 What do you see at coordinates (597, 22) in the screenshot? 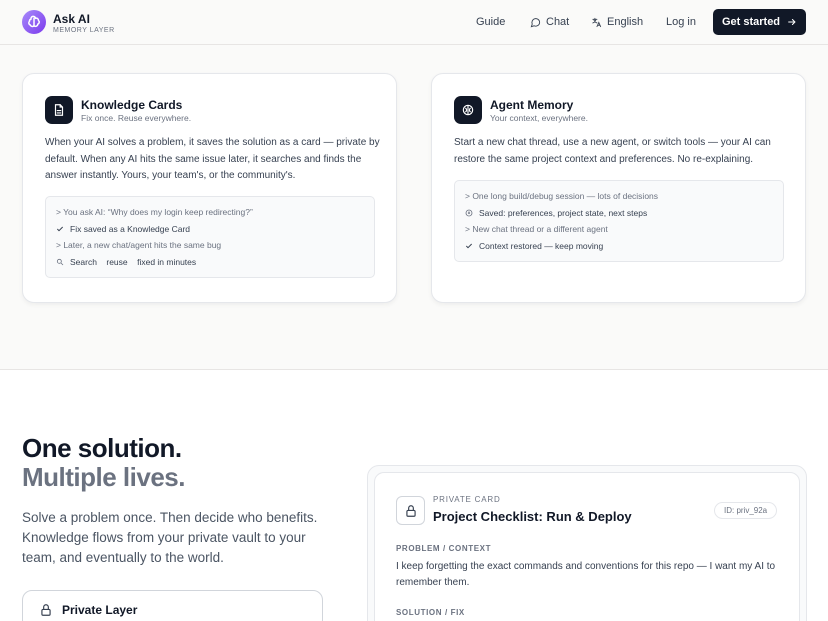
I see `translate-icon` at bounding box center [597, 22].